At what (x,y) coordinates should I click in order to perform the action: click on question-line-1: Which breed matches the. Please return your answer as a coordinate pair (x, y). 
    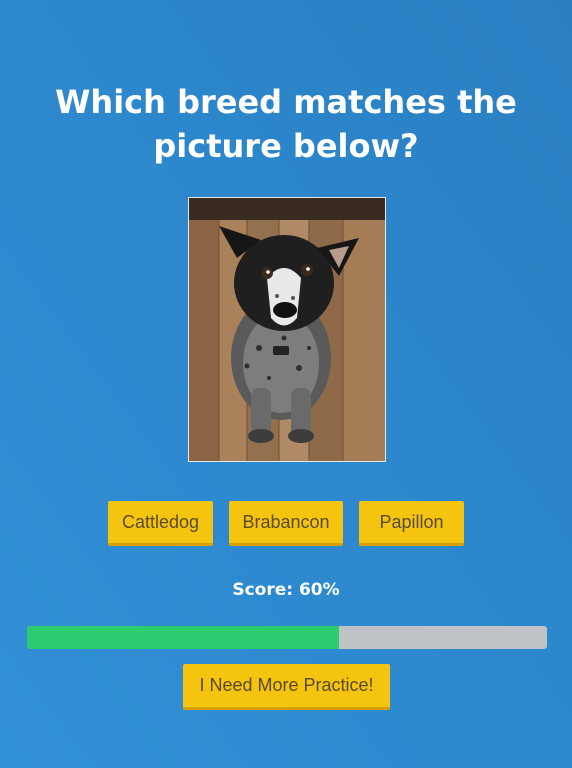
    Looking at the image, I should click on (286, 102).